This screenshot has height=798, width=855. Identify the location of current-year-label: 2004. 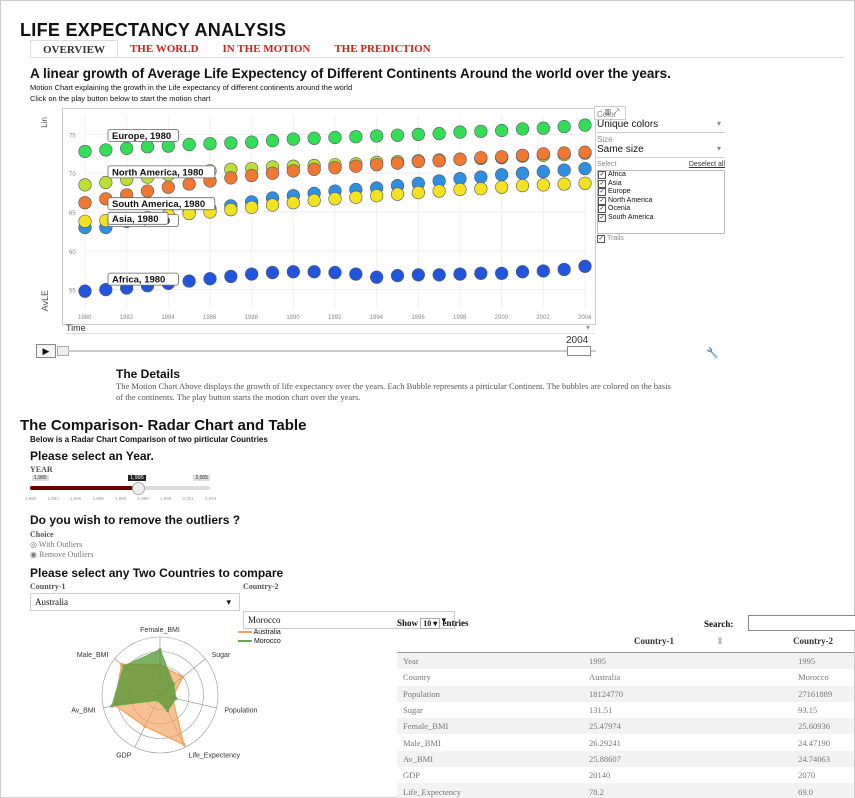
(577, 340).